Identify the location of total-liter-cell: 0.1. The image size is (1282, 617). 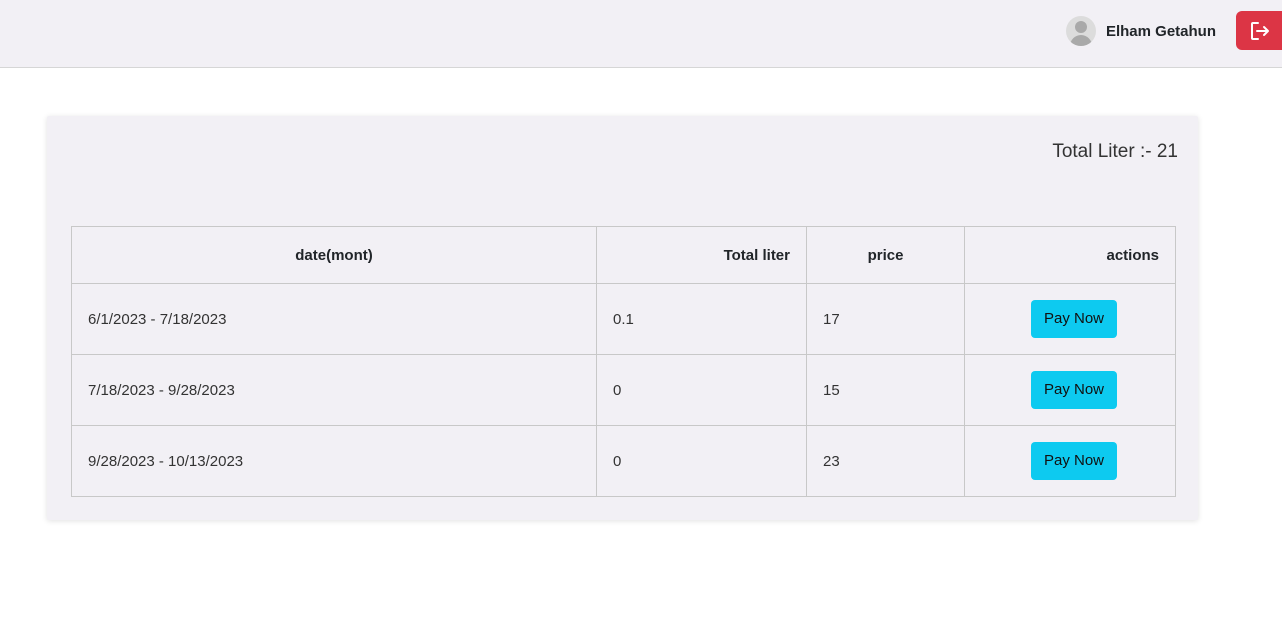
(701, 319).